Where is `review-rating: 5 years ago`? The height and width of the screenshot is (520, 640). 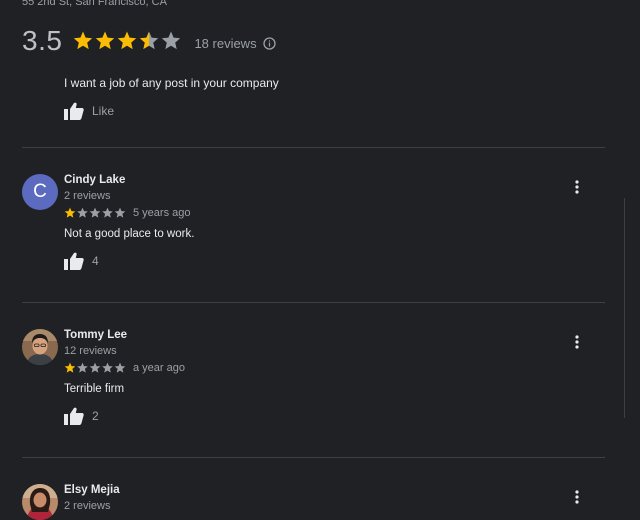 review-rating: 5 years ago is located at coordinates (127, 213).